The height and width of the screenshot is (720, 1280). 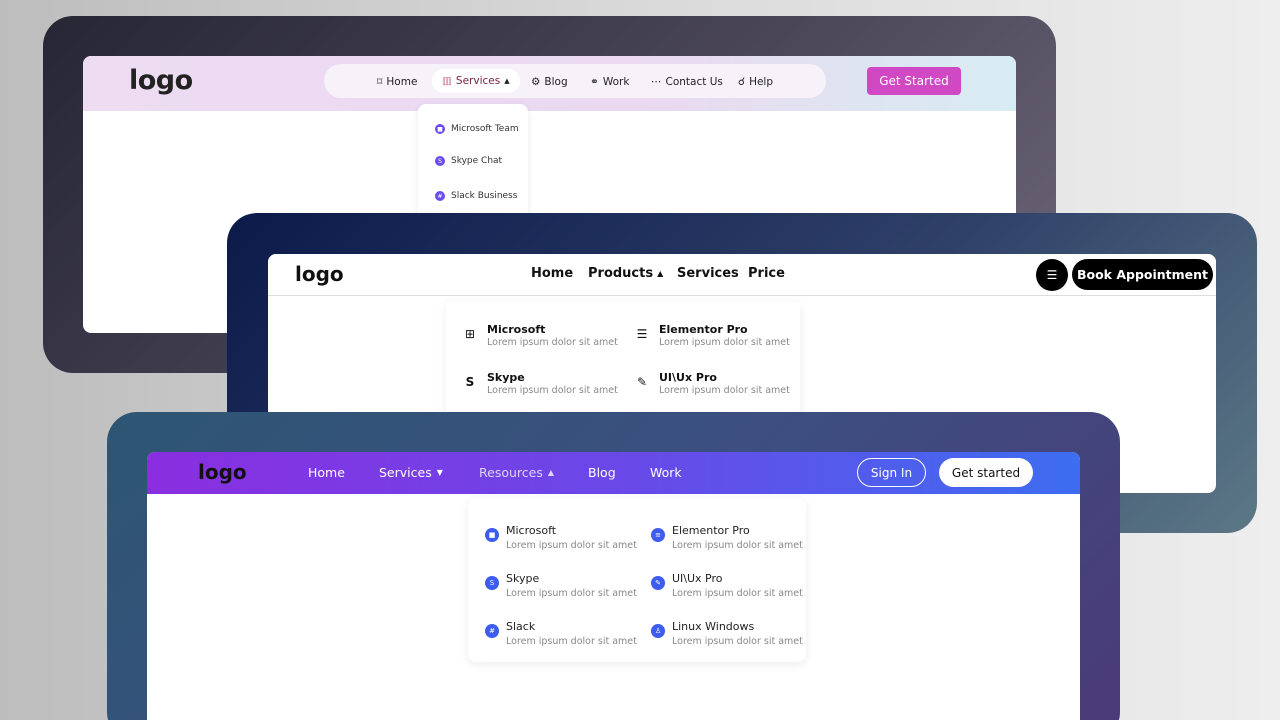 What do you see at coordinates (694, 82) in the screenshot?
I see `nav-label: Contact Us` at bounding box center [694, 82].